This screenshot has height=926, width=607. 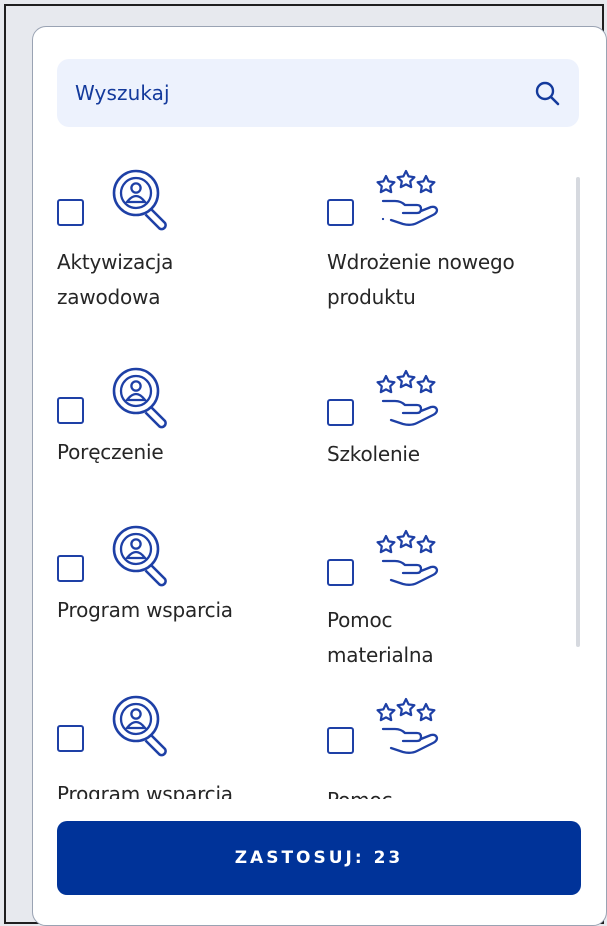 I want to click on search-input: Wyszukaj, so click(x=318, y=93).